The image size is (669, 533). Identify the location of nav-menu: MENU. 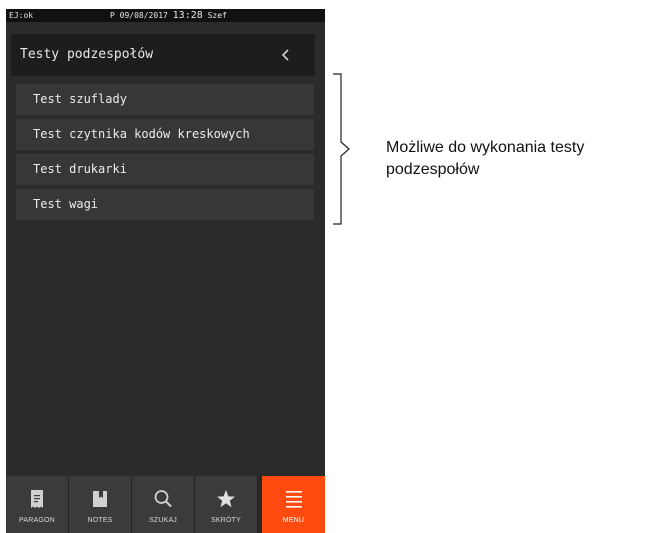
(293, 504).